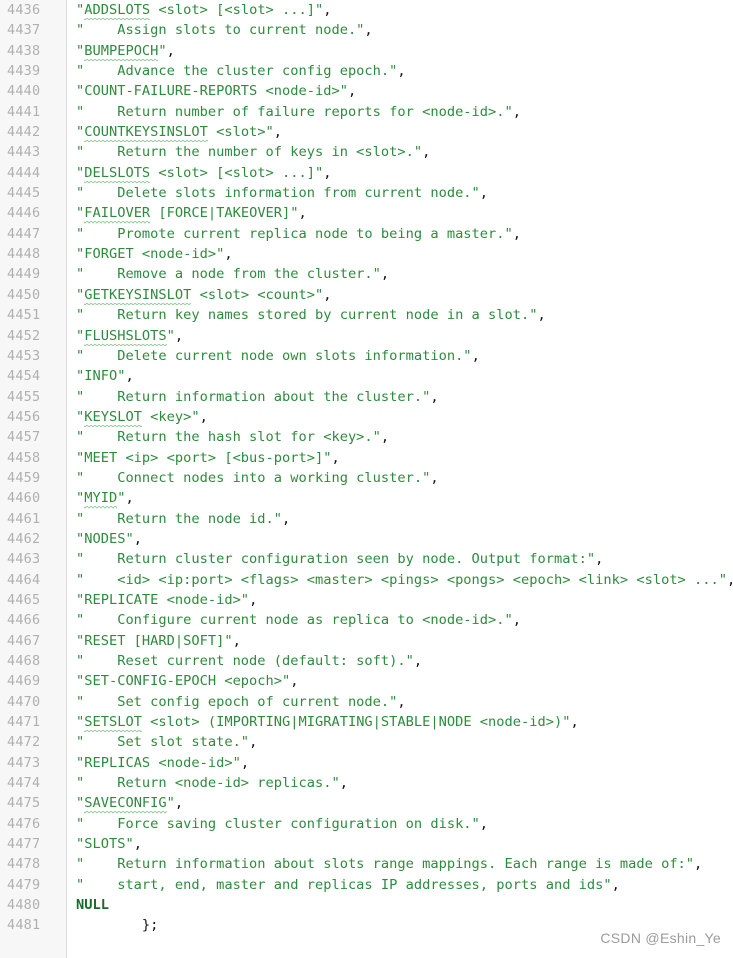 This screenshot has height=958, width=733. What do you see at coordinates (399, 417) in the screenshot?
I see `code-line-text: "KEYSLOT <key>",` at bounding box center [399, 417].